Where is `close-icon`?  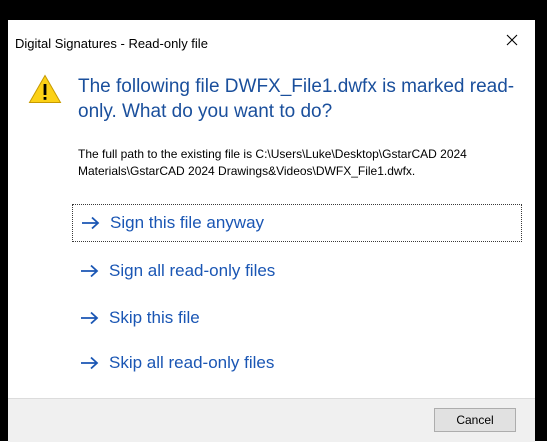 close-icon is located at coordinates (512, 40).